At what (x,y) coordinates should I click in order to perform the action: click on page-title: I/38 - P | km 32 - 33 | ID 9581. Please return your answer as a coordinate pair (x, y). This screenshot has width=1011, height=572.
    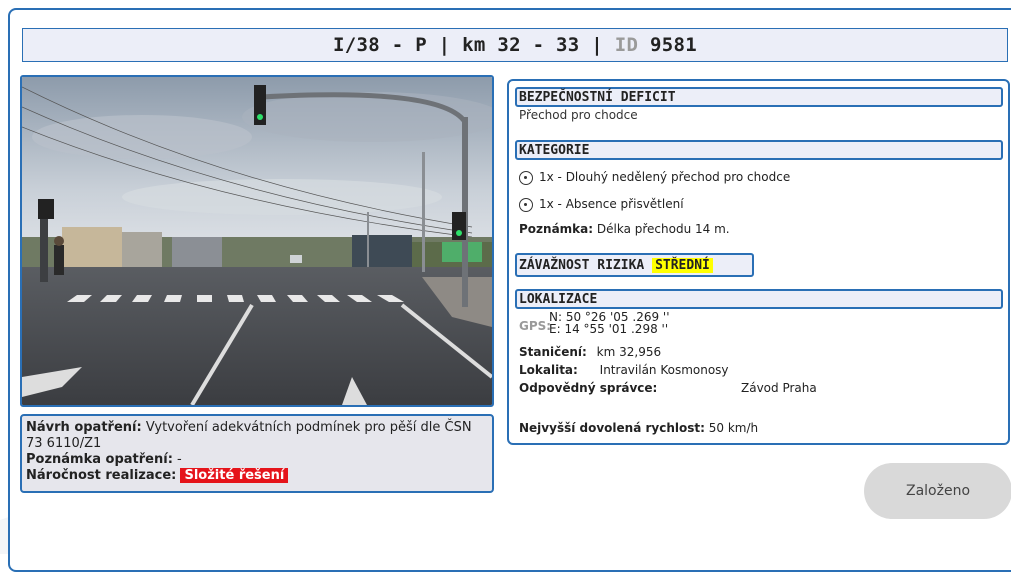
    Looking at the image, I should click on (515, 45).